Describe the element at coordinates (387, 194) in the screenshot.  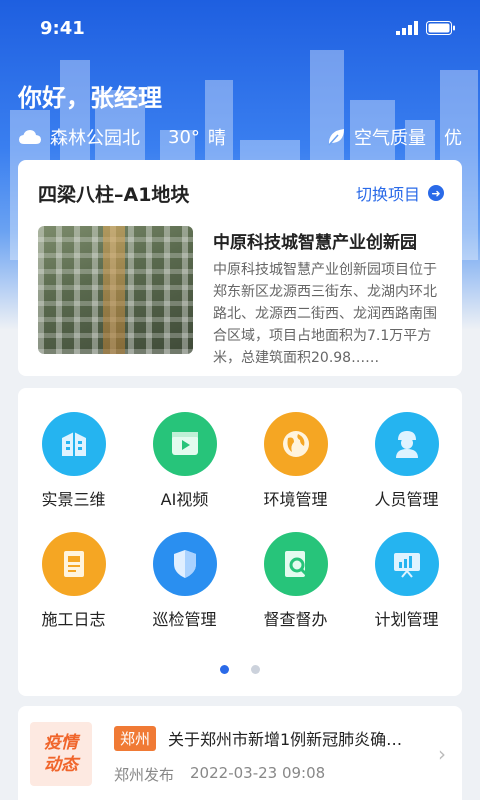
I see `switch-project-label: 切换项目` at that location.